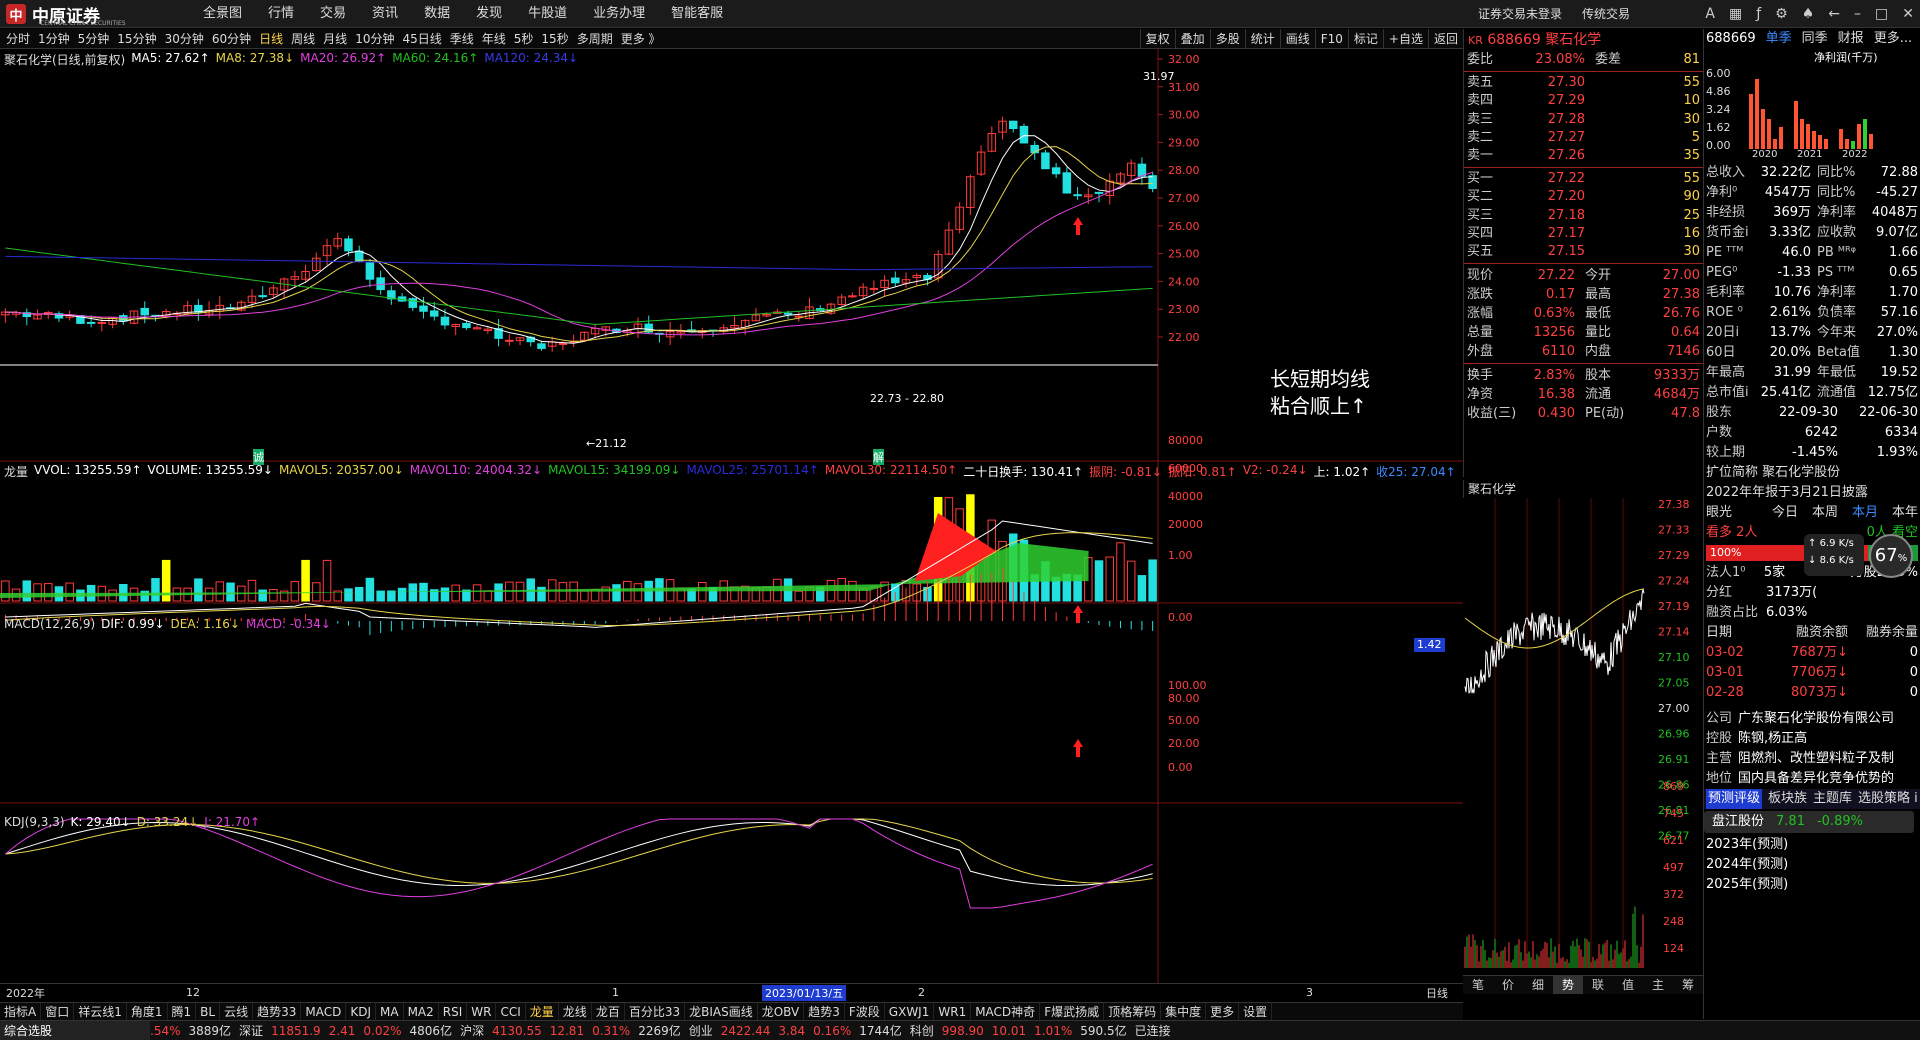 The image size is (1920, 1040). Describe the element at coordinates (1908, 14) in the screenshot. I see `close-icon: ✕` at that location.